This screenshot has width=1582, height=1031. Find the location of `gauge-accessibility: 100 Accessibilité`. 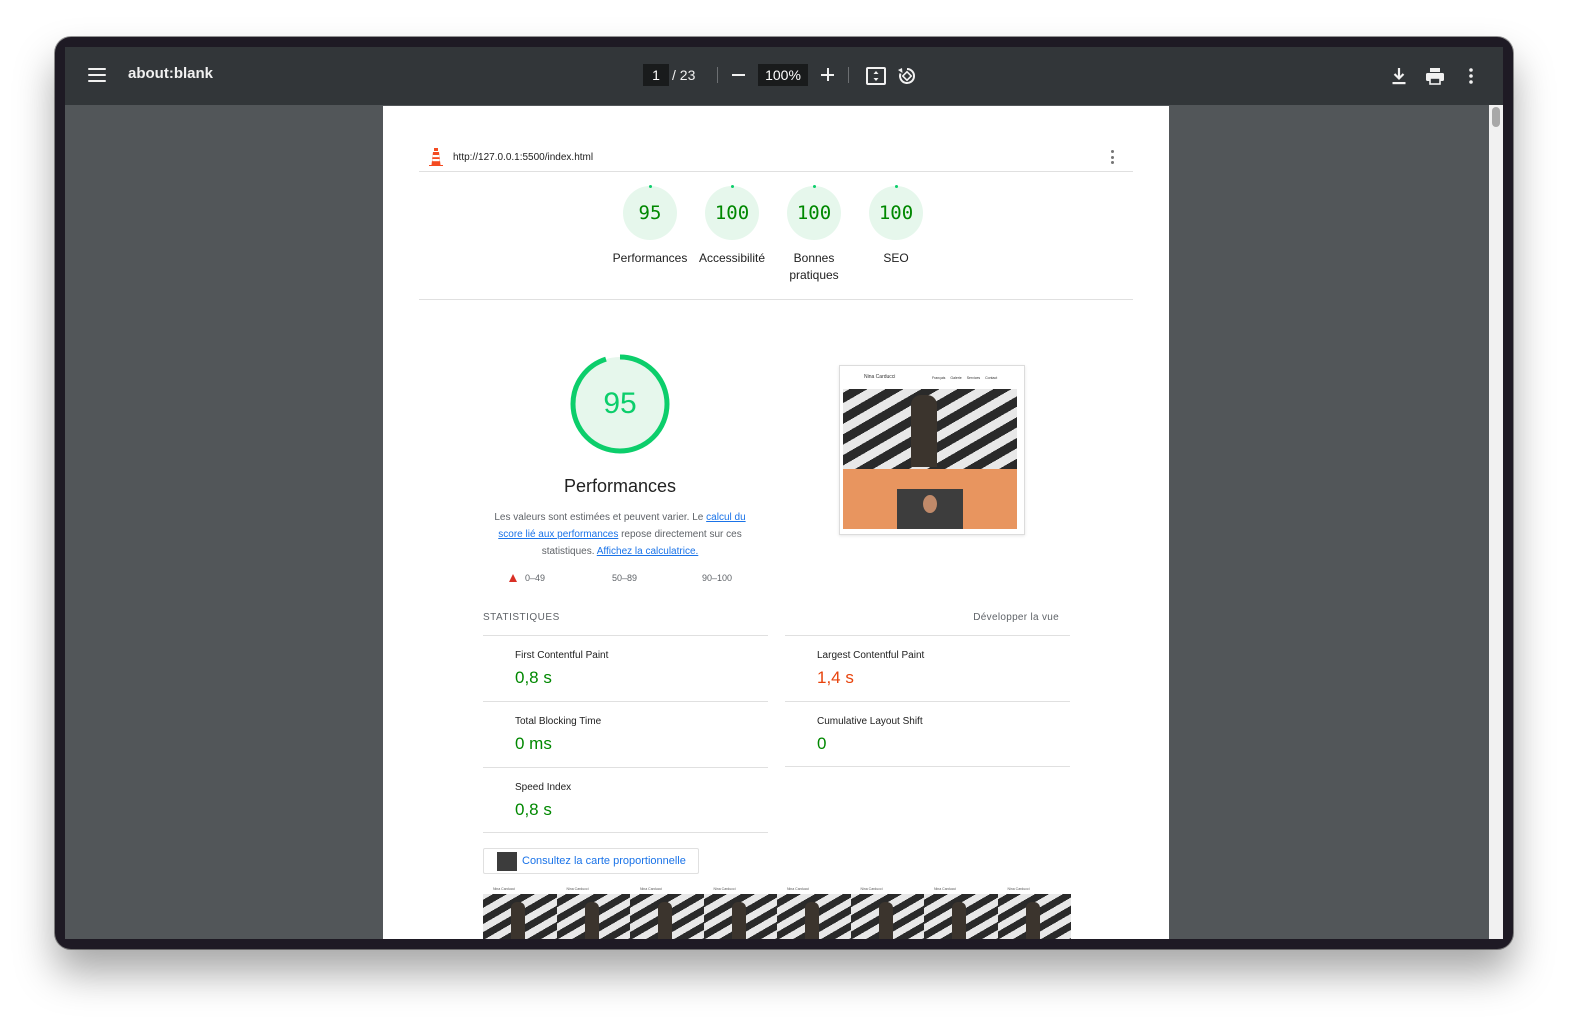

gauge-accessibility: 100 Accessibilité is located at coordinates (732, 226).